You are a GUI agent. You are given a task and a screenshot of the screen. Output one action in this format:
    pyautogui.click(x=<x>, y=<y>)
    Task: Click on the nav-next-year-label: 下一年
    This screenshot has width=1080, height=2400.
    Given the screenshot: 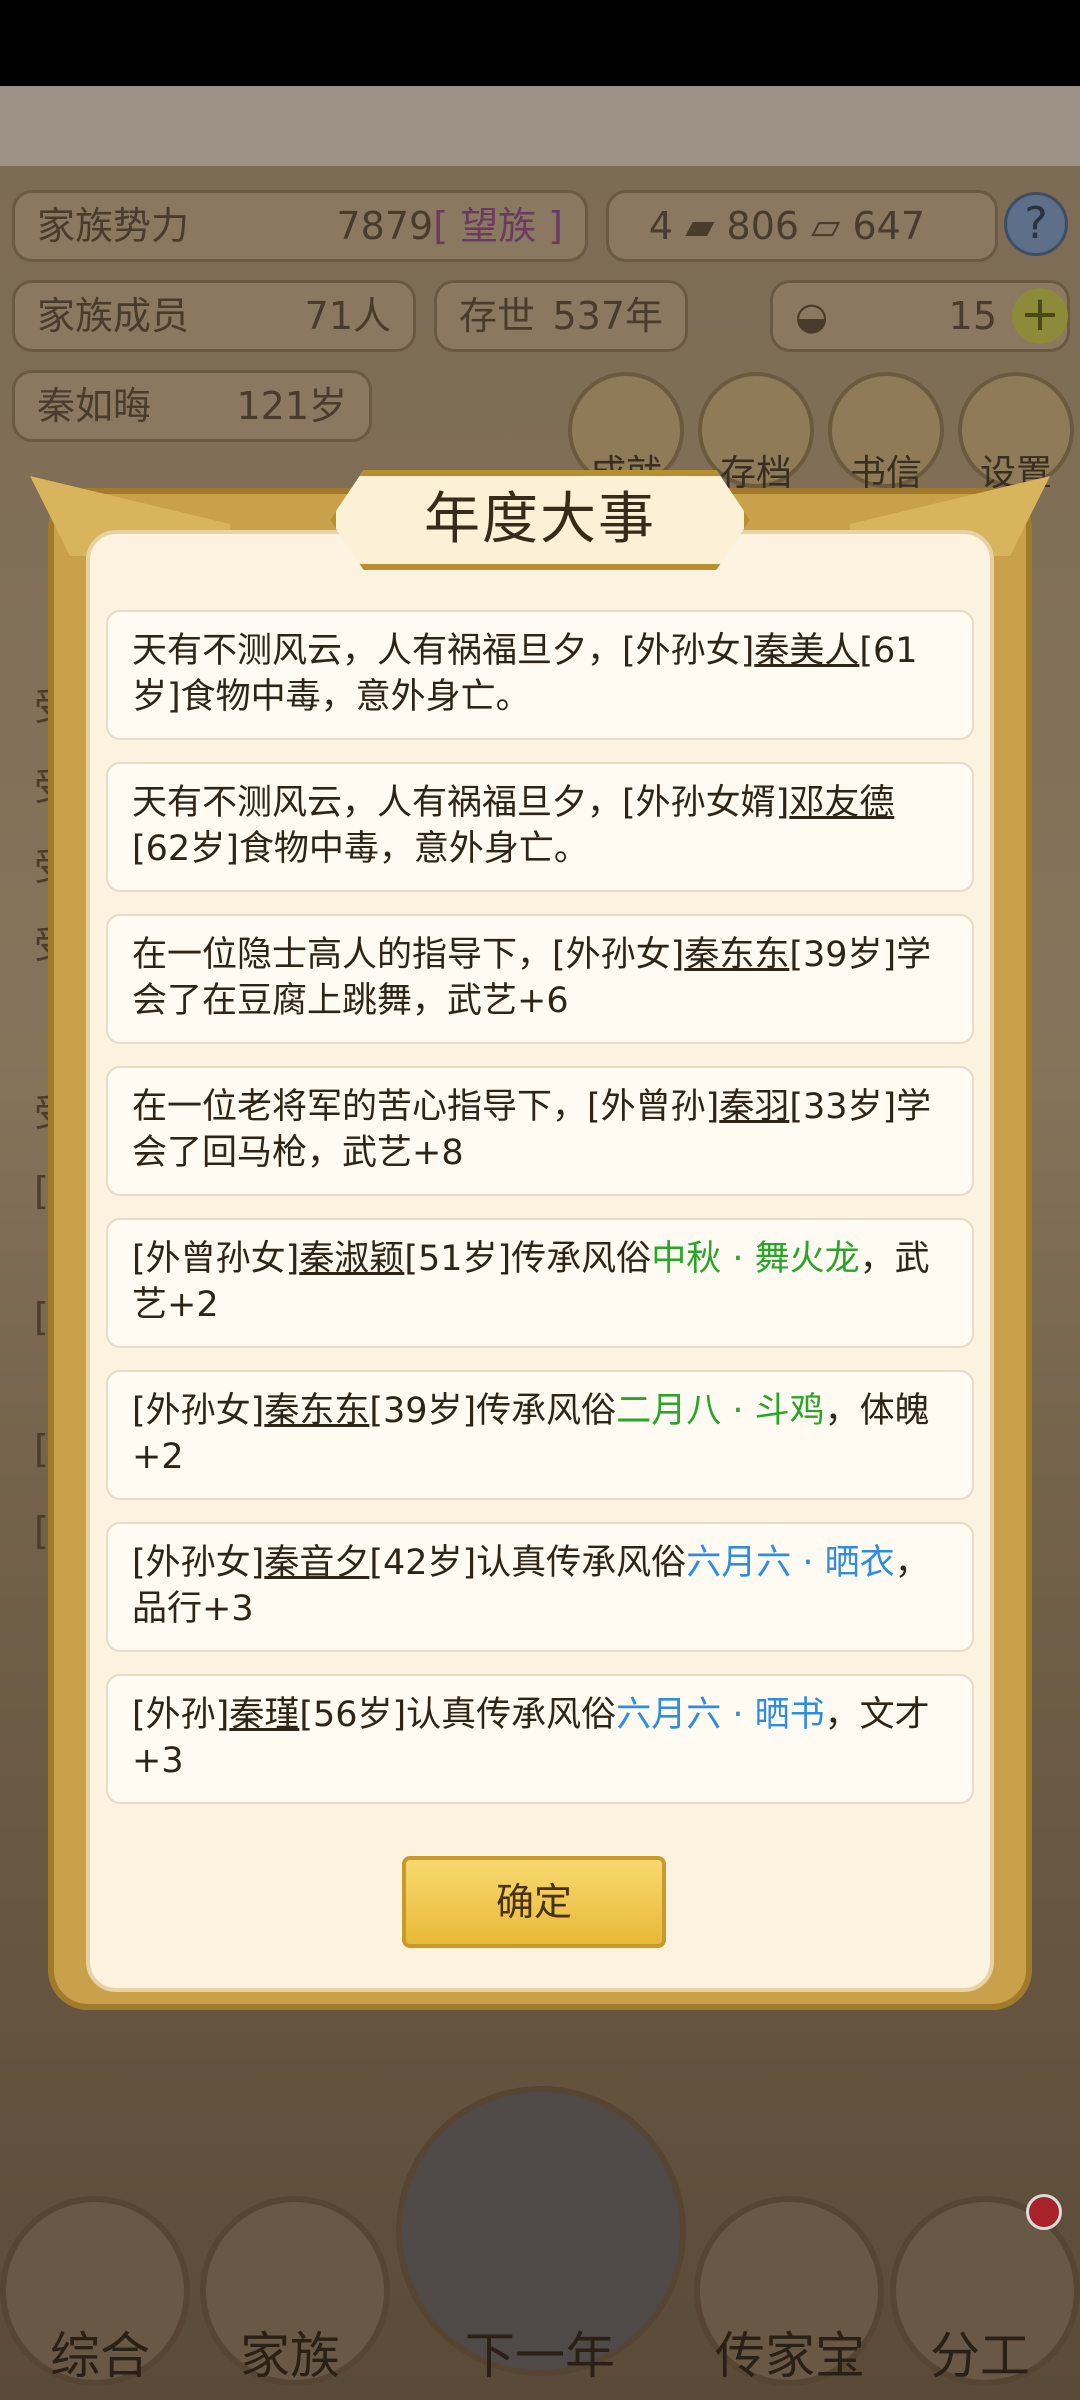 What is the action you would take?
    pyautogui.click(x=540, y=2356)
    